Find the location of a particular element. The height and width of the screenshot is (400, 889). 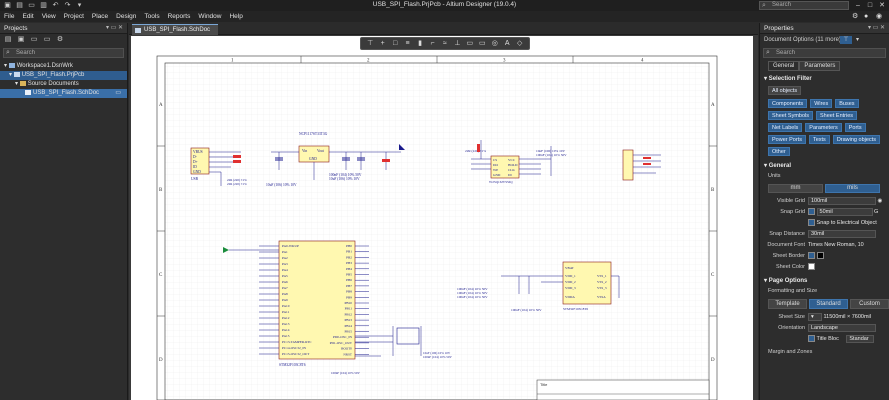

minimize-button: – is located at coordinates (858, 5).